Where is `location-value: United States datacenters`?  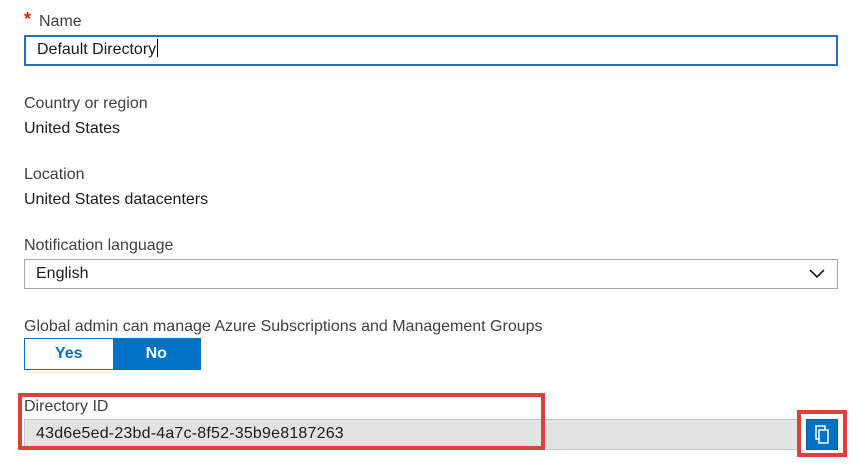
location-value: United States datacenters is located at coordinates (116, 199).